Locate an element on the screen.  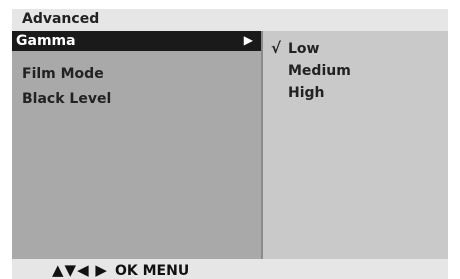
checkmark-icon: √ is located at coordinates (276, 48).